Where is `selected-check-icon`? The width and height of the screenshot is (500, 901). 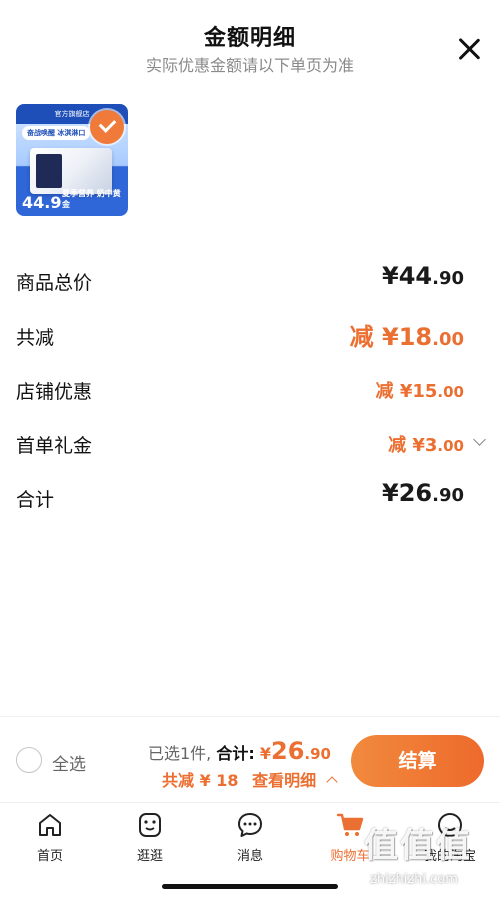
selected-check-icon is located at coordinates (107, 127).